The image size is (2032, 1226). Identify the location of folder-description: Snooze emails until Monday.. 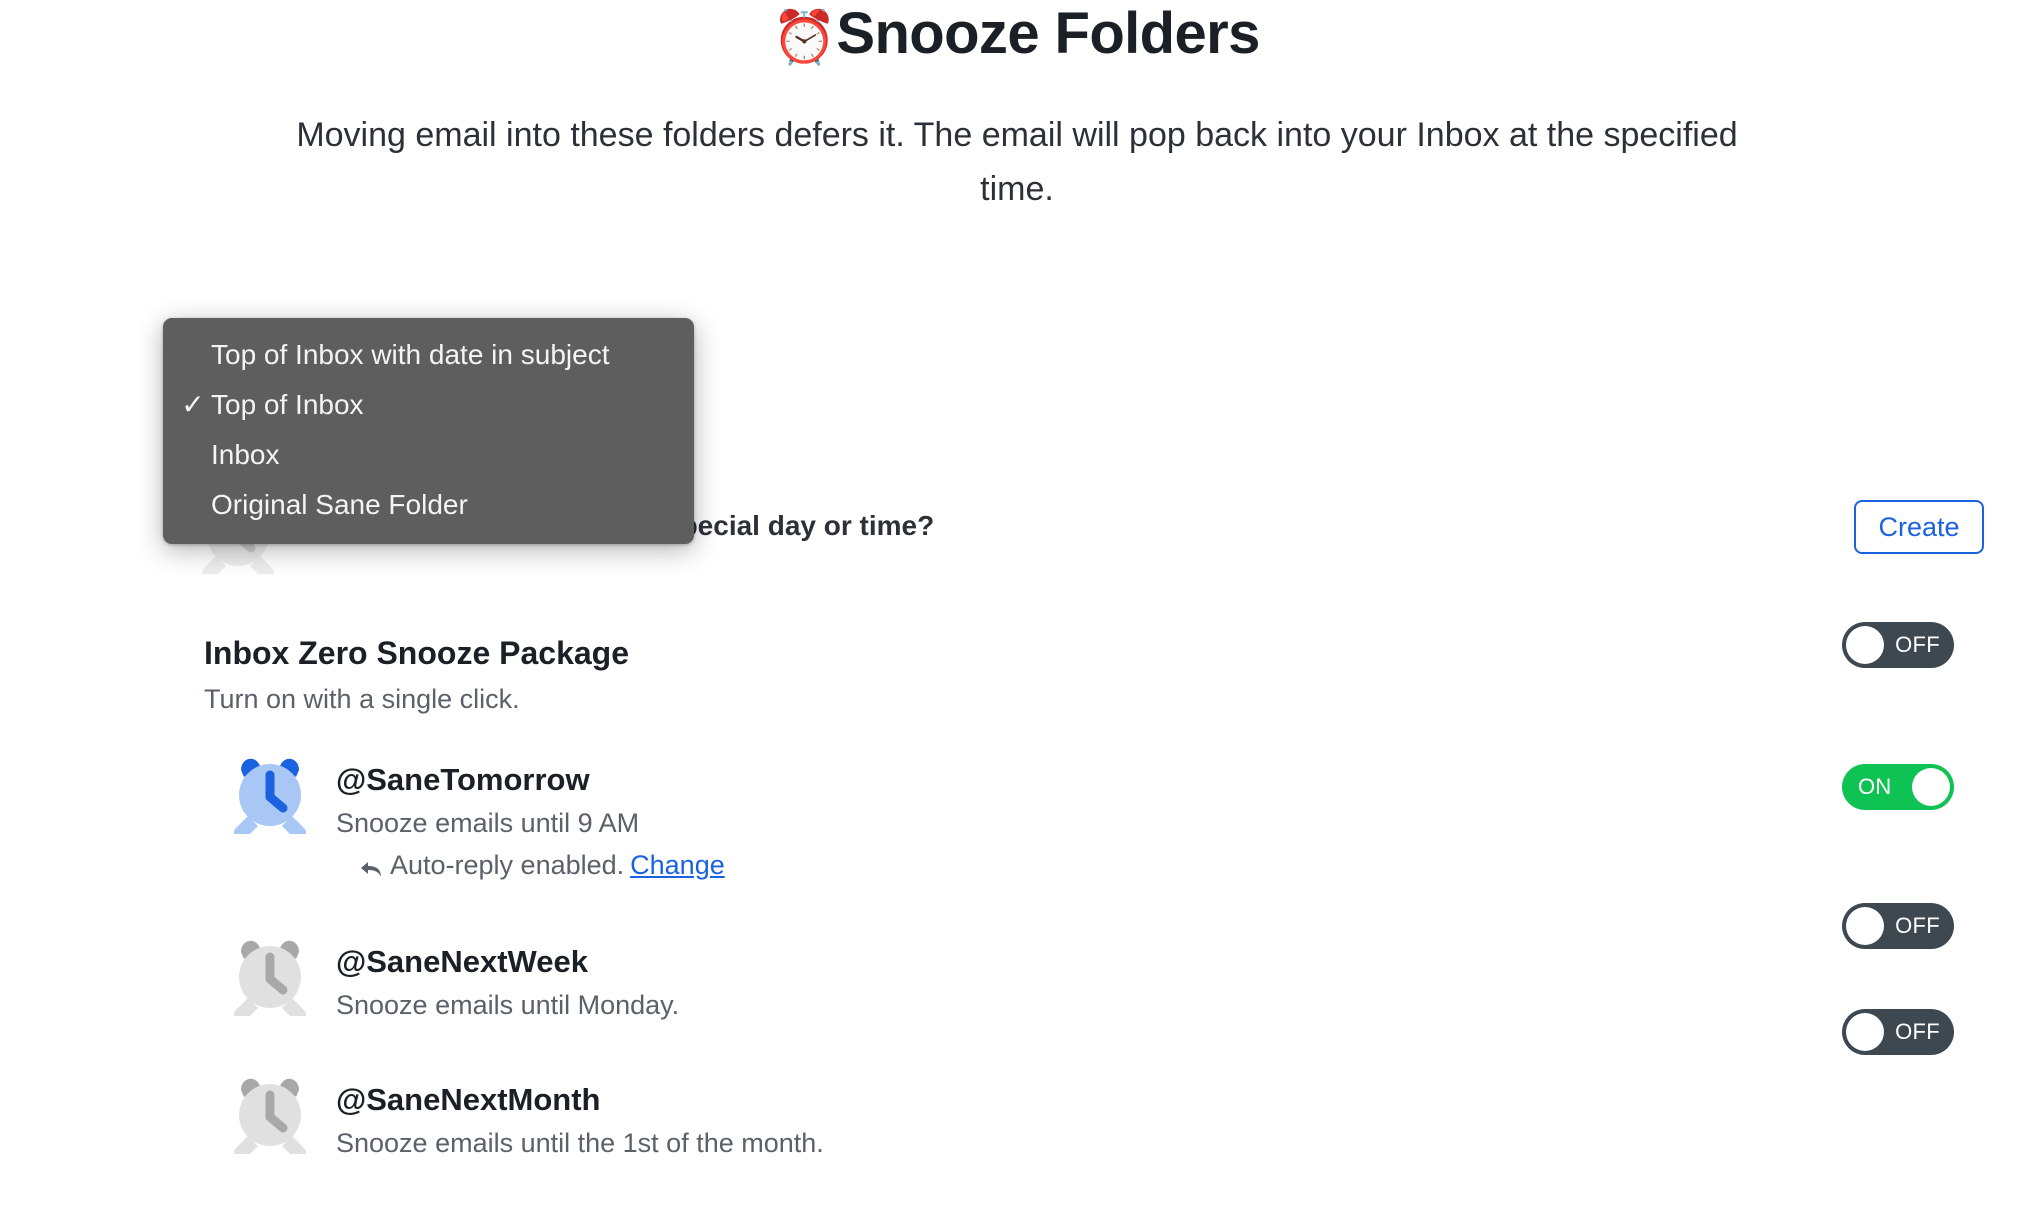
(508, 1005).